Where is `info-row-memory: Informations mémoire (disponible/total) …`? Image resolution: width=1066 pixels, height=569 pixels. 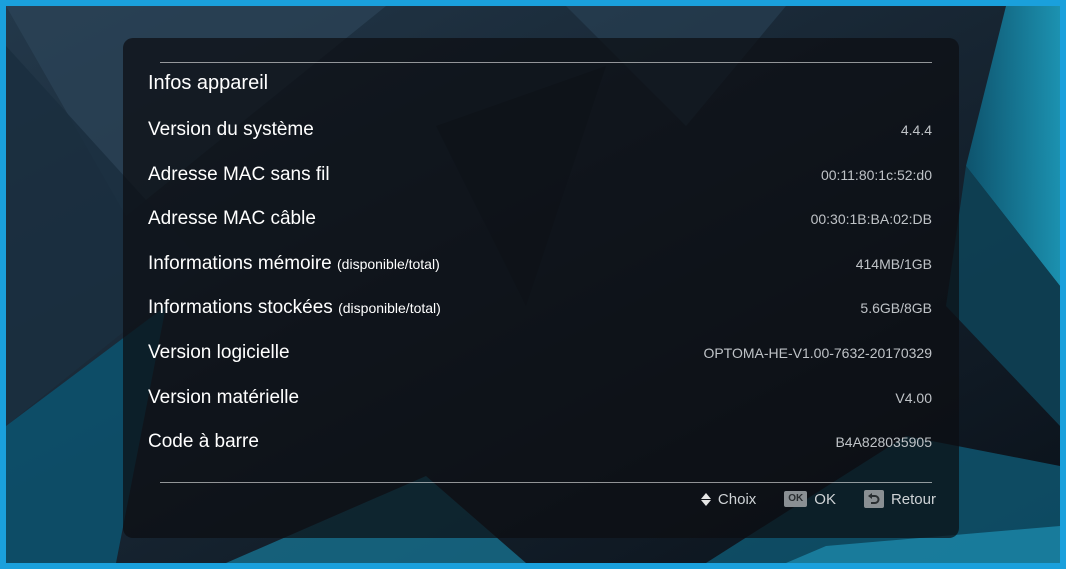
info-row-memory: Informations mémoire (disponible/total) … is located at coordinates (540, 264).